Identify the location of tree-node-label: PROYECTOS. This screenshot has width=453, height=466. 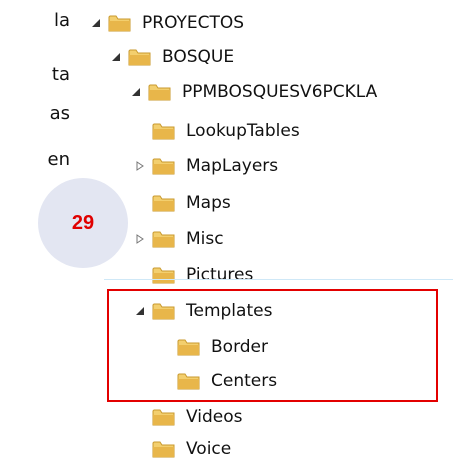
(193, 23).